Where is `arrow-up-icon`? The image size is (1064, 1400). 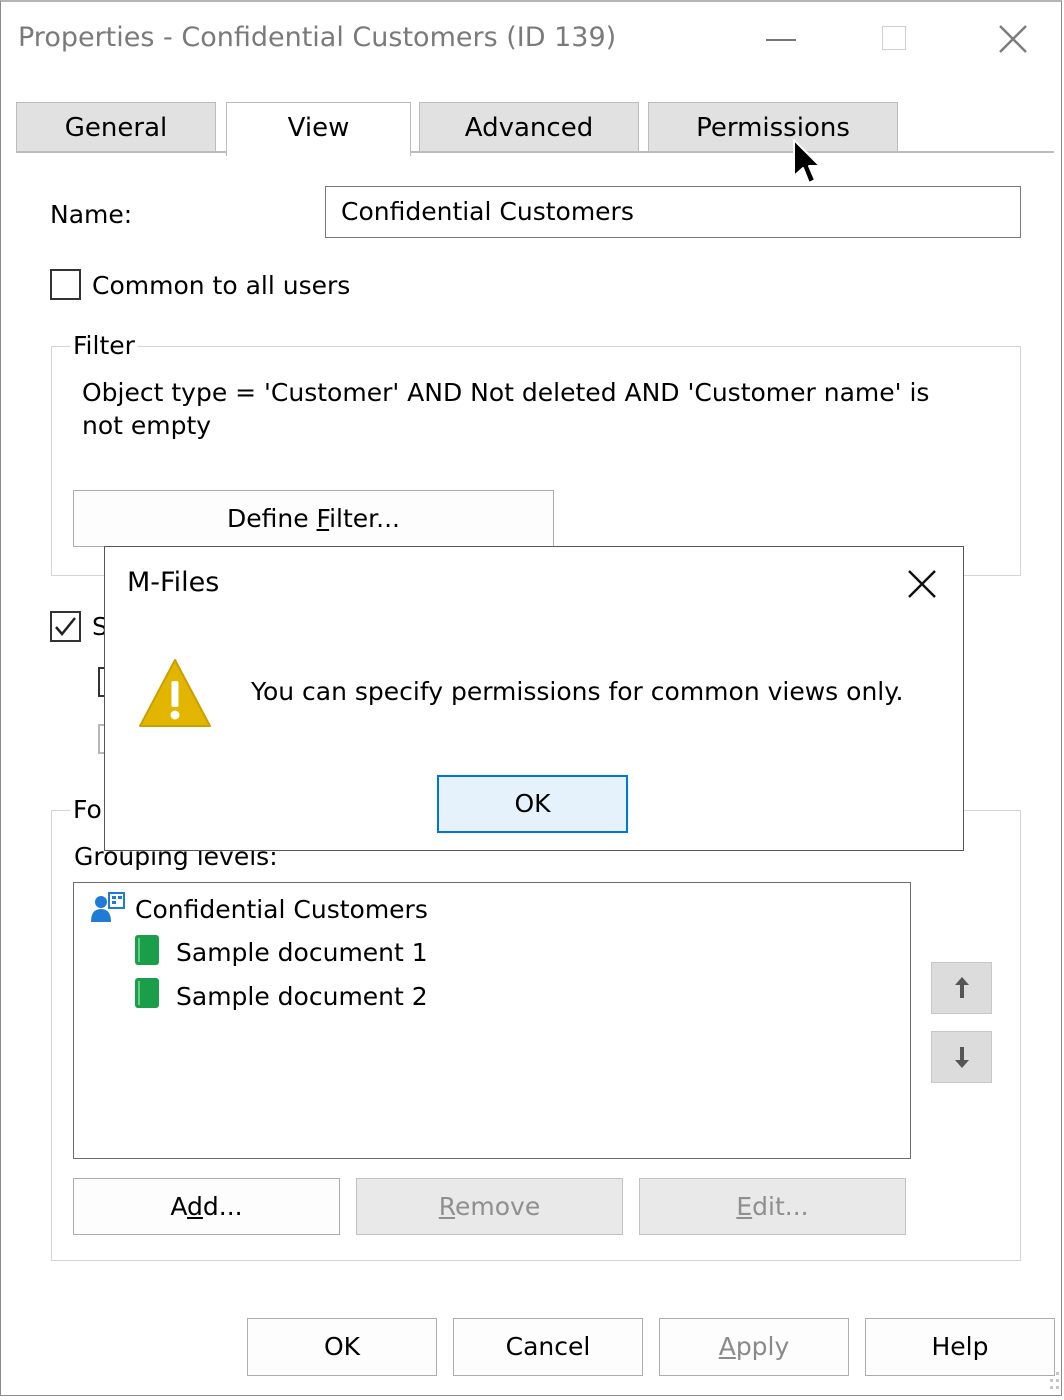 arrow-up-icon is located at coordinates (961, 987).